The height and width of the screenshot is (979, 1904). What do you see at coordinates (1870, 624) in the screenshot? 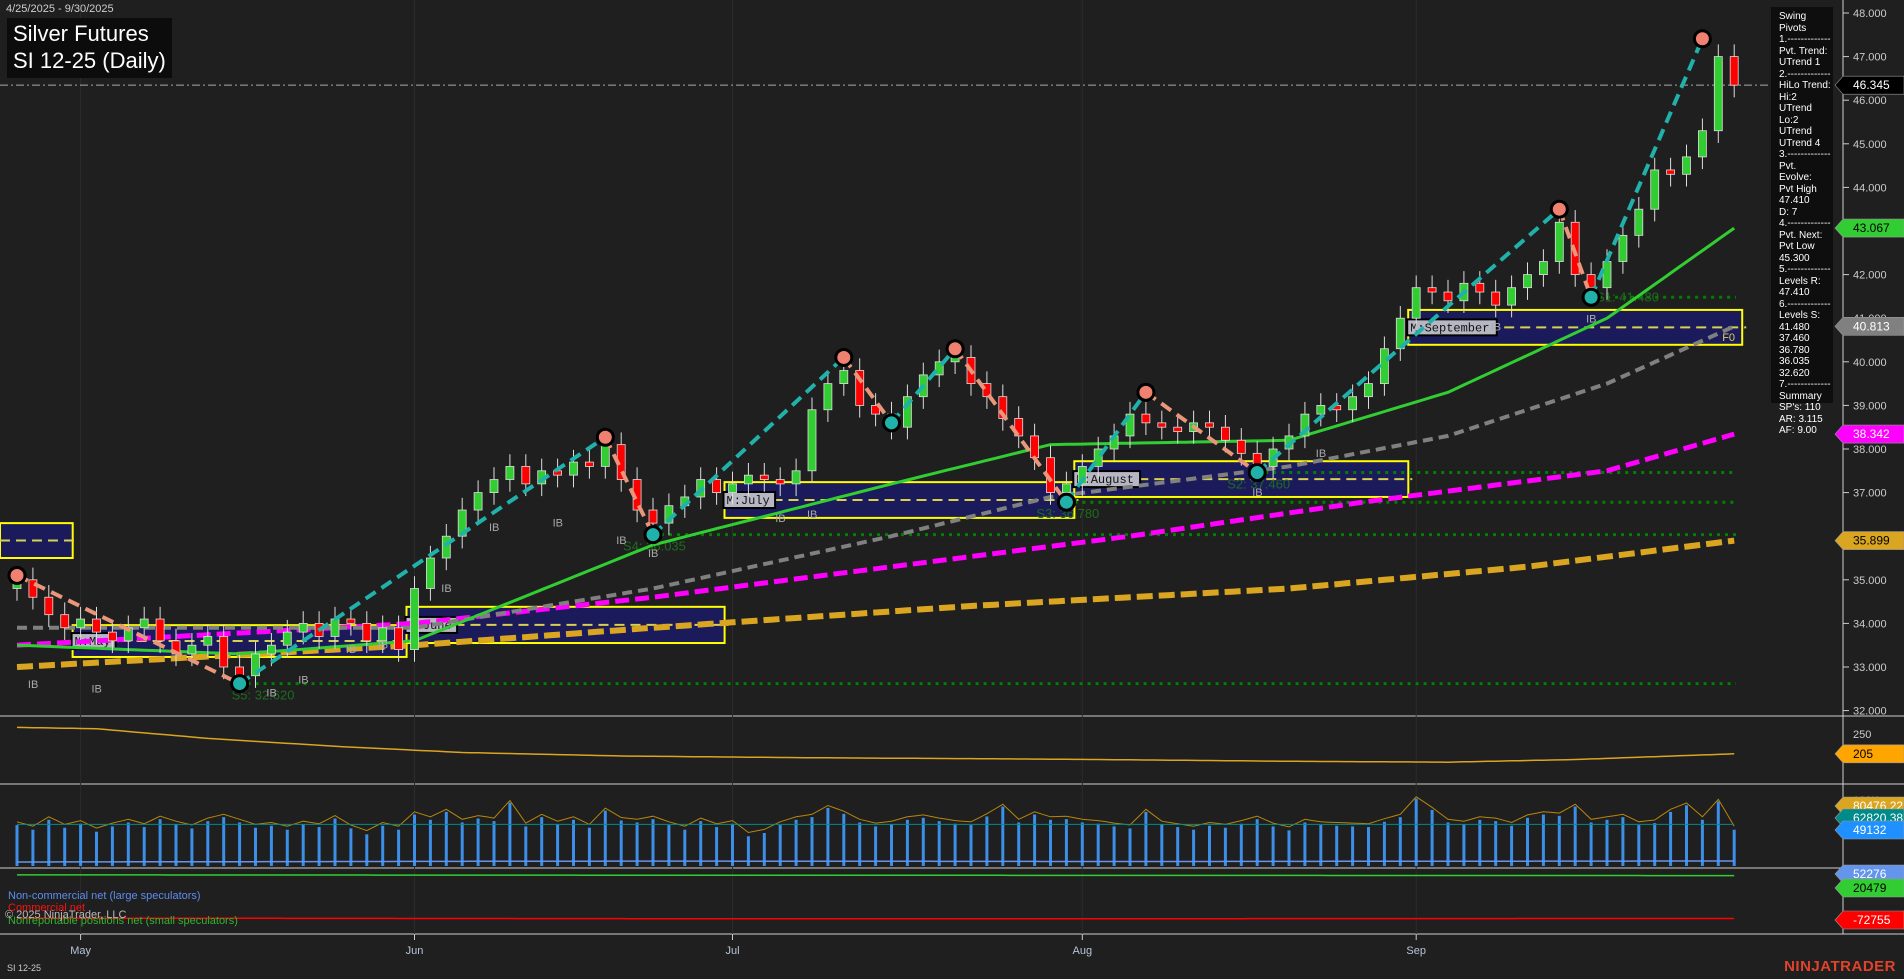
I see `y-tick-label: 34.000` at bounding box center [1870, 624].